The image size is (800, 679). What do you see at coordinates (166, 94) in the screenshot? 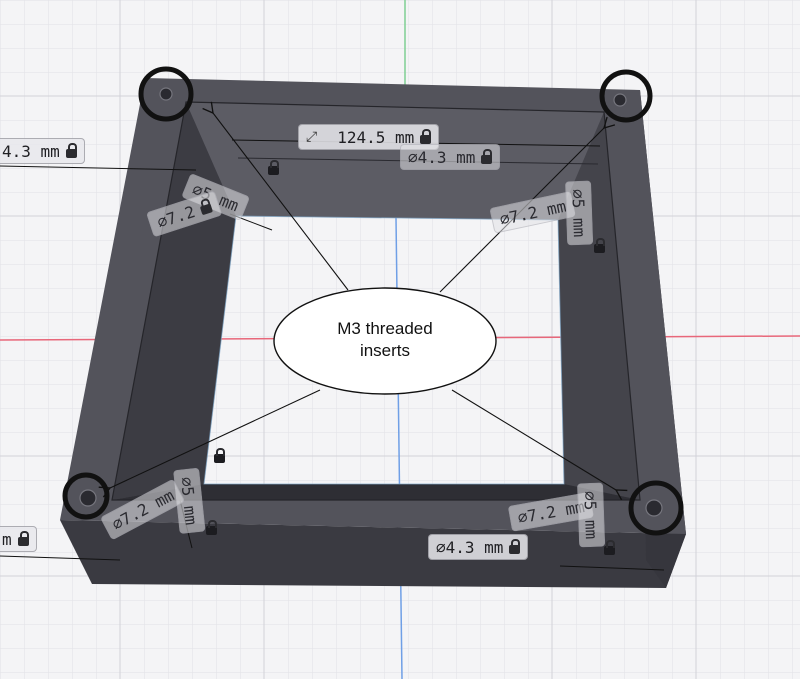
I see `hole-top-left` at bounding box center [166, 94].